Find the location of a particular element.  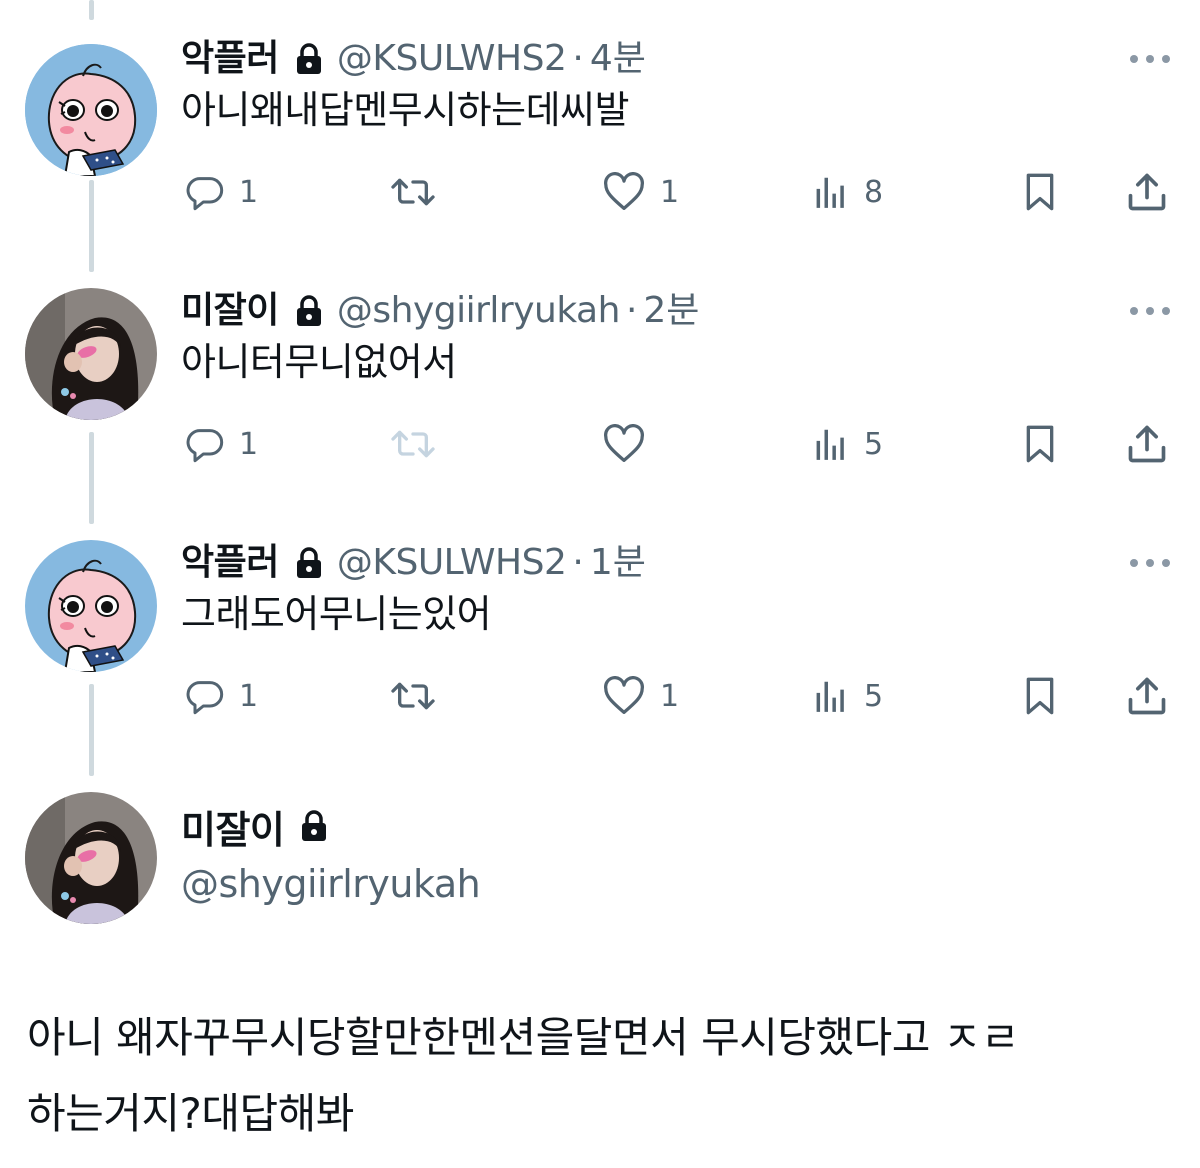

thread-line is located at coordinates (91, 10).